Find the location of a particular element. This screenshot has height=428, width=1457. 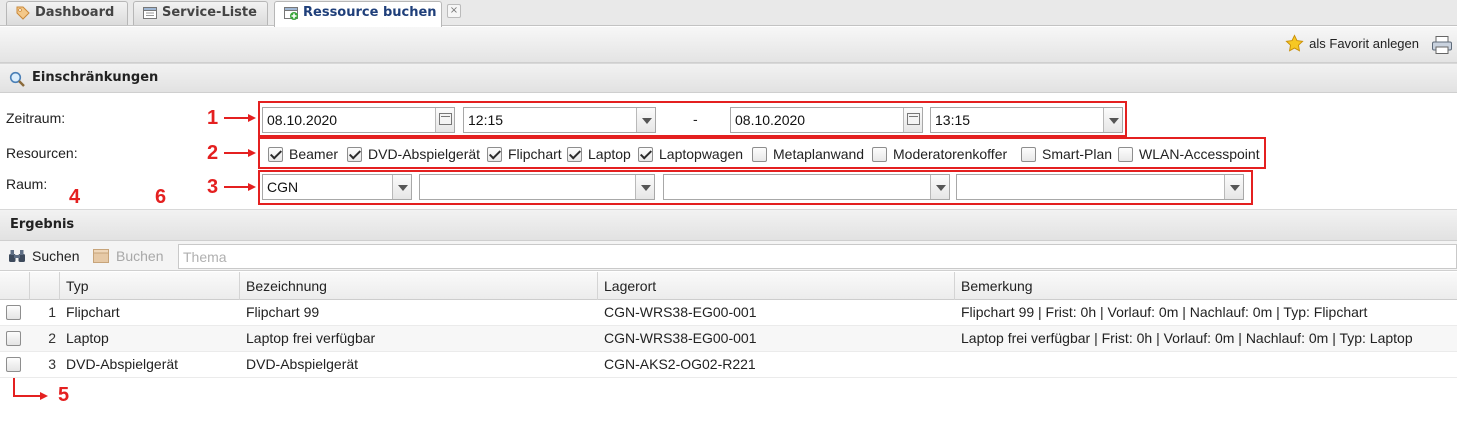

resource-checkbox-laptop: Laptop is located at coordinates (599, 155).